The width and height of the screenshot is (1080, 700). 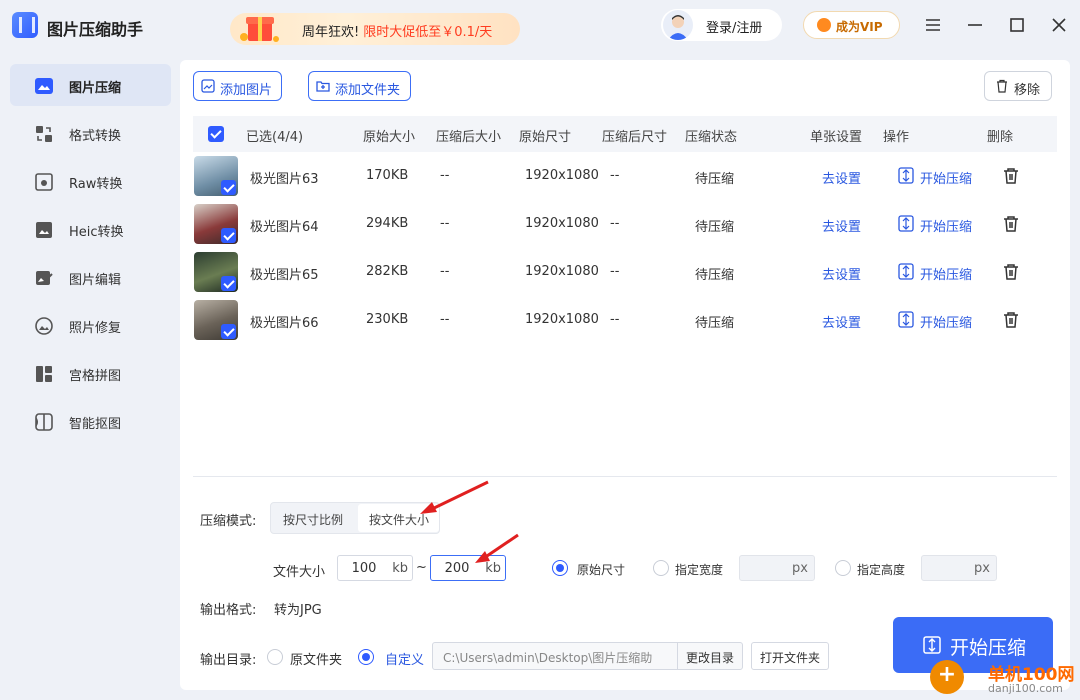 I want to click on login-button: 登录/注册, so click(x=721, y=25).